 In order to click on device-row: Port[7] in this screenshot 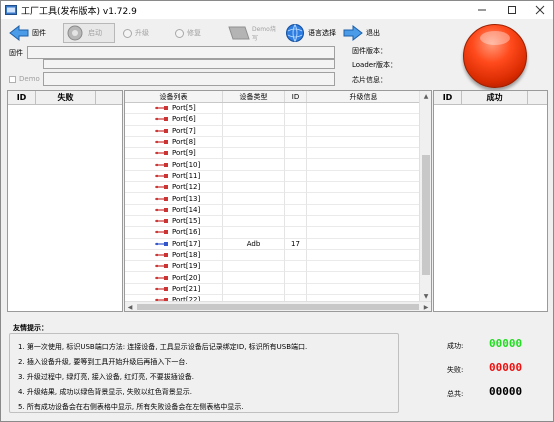, I will do `click(273, 131)`.